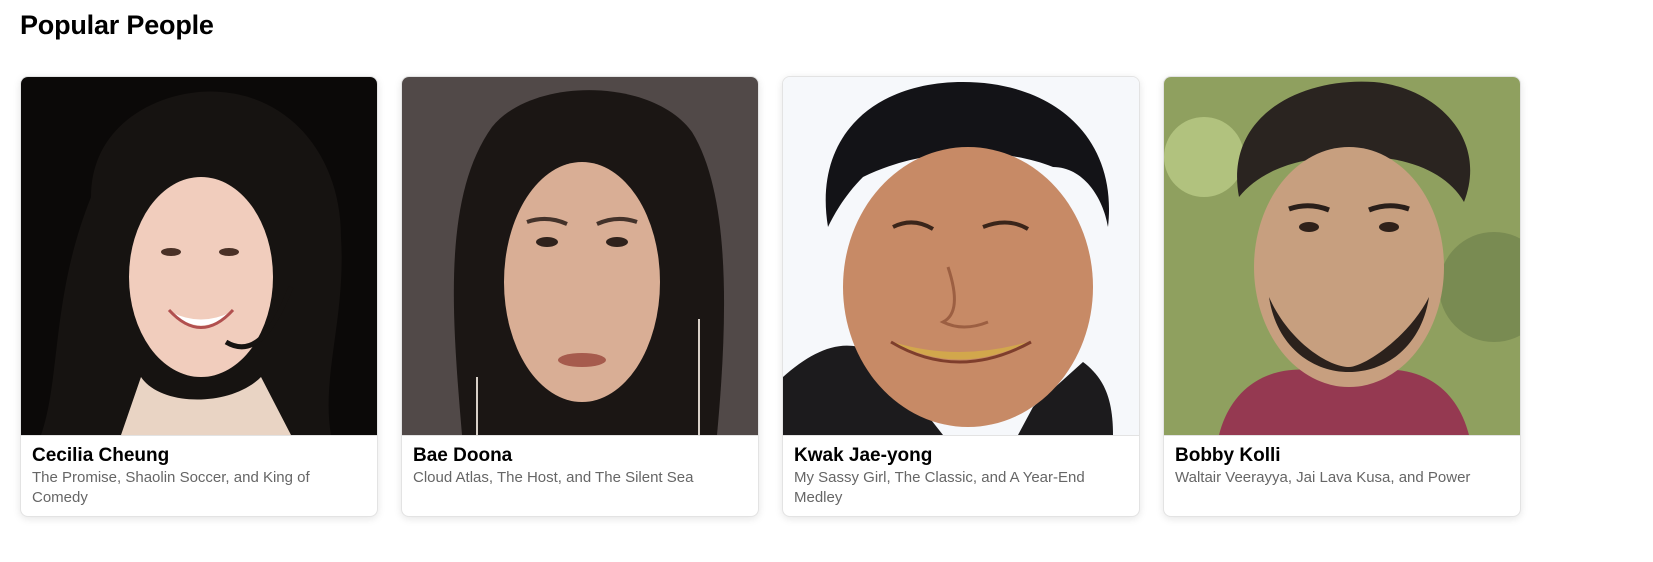  What do you see at coordinates (117, 25) in the screenshot?
I see `section-title: Popular People` at bounding box center [117, 25].